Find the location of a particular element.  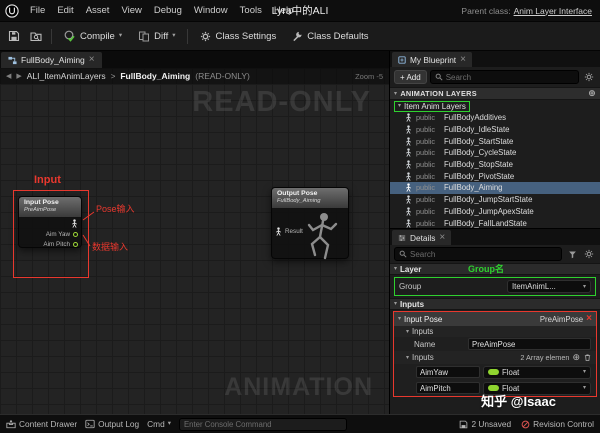

layer-row-stopstate: public FullBody_StopState is located at coordinates (495, 165).